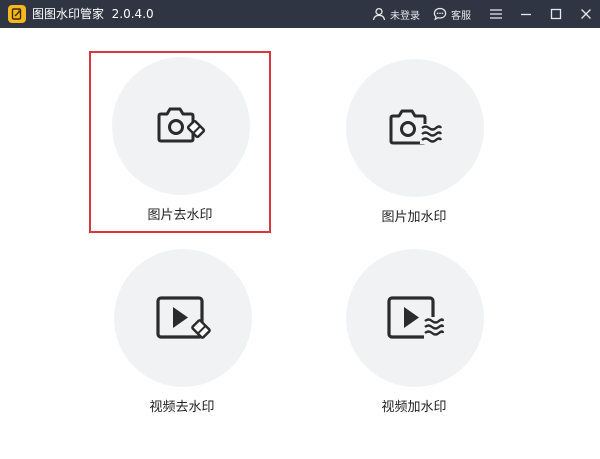 This screenshot has width=600, height=459. I want to click on camera-watermark-icon, so click(416, 127).